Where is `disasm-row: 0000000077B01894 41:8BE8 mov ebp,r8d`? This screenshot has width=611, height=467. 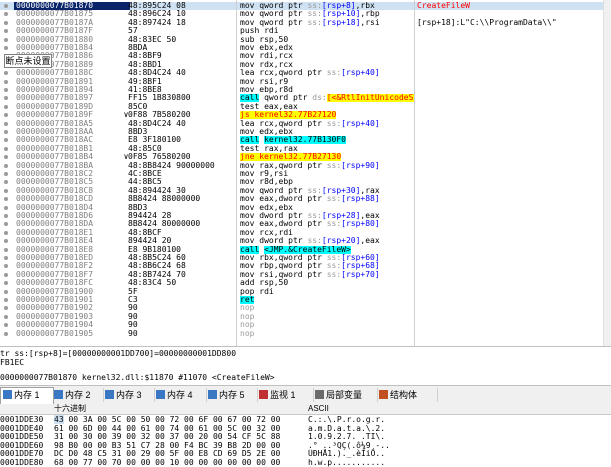
disasm-row: 0000000077B01894 41:8BE8 mov ebp,r8d is located at coordinates (305, 90).